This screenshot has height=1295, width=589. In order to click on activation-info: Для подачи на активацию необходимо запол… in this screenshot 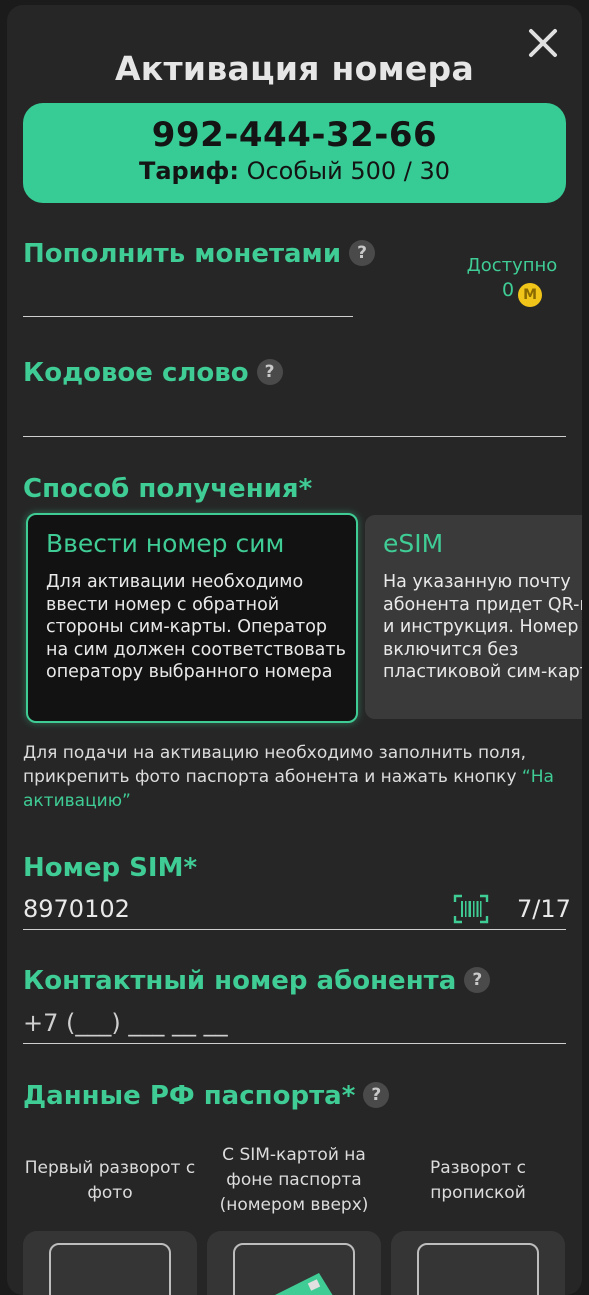, I will do `click(295, 777)`.